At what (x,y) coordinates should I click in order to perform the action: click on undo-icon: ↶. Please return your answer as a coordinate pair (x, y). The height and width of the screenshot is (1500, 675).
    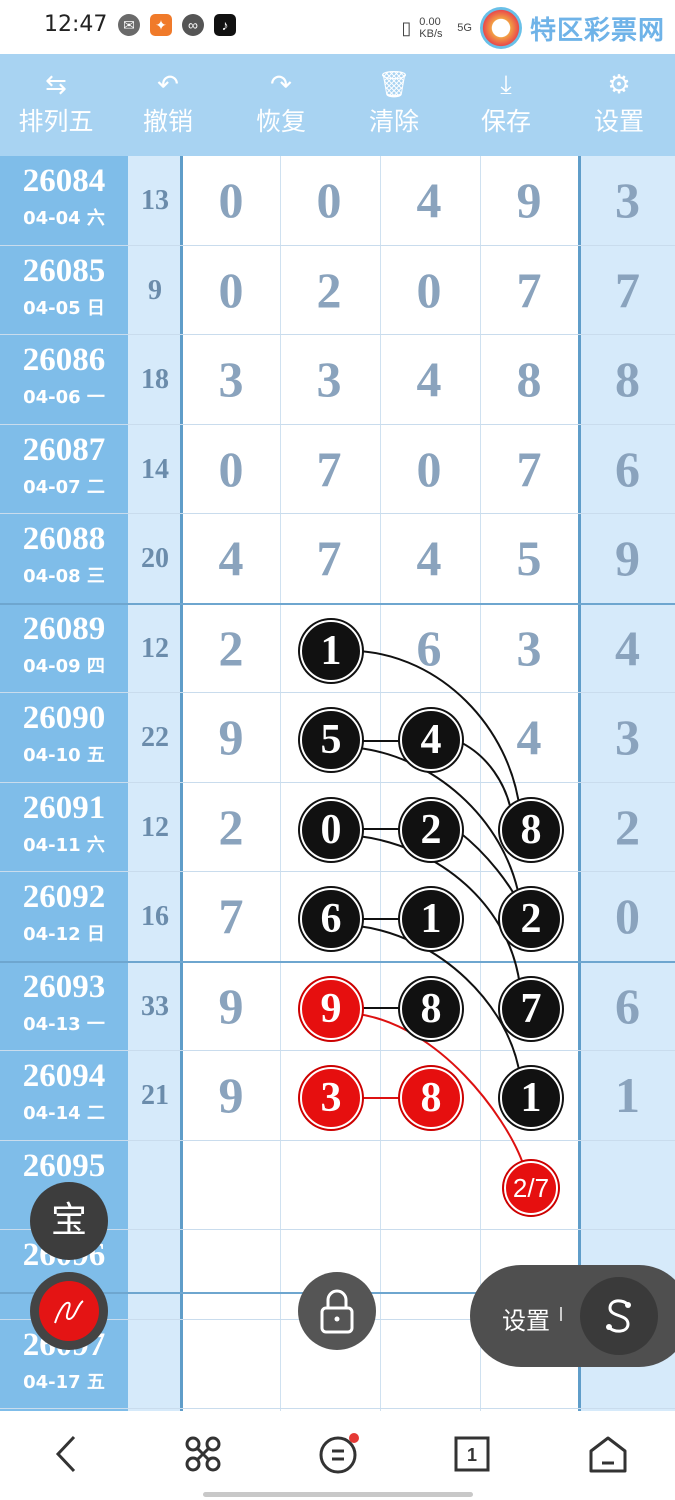
    Looking at the image, I should click on (168, 84).